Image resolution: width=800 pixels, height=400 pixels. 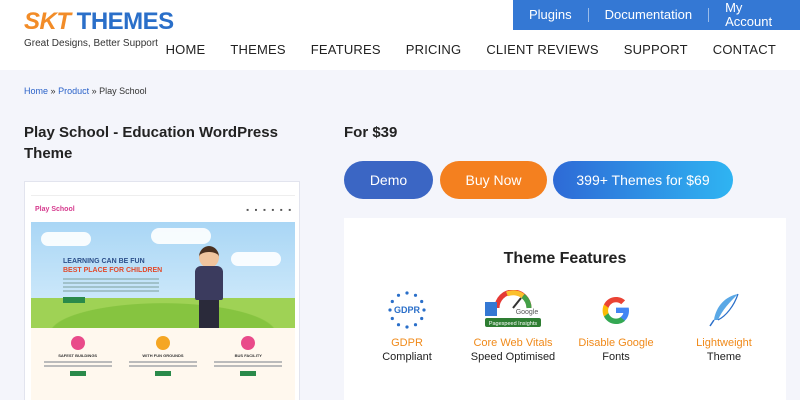 I want to click on nav-client-reviews: CLIENT REVIEWS, so click(x=542, y=49).